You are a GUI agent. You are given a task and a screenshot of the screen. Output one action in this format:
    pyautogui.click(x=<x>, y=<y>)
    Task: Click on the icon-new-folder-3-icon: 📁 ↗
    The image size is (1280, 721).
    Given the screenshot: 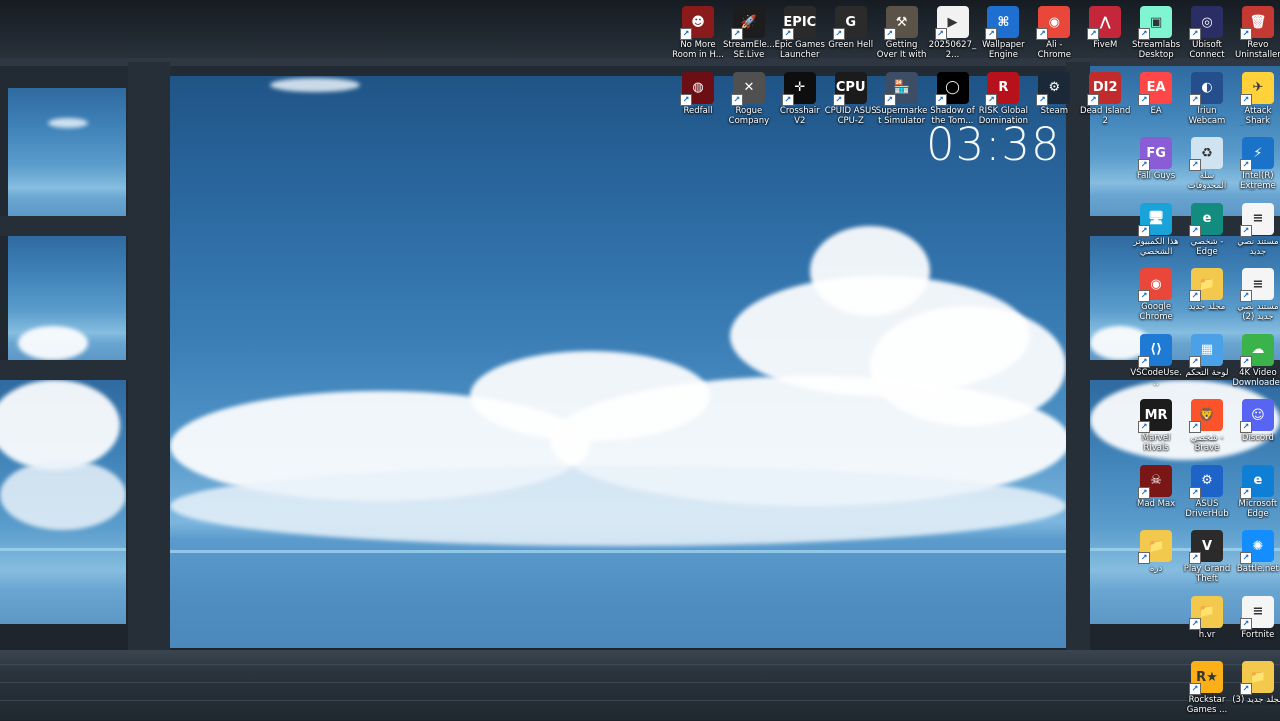 What is the action you would take?
    pyautogui.click(x=1256, y=678)
    